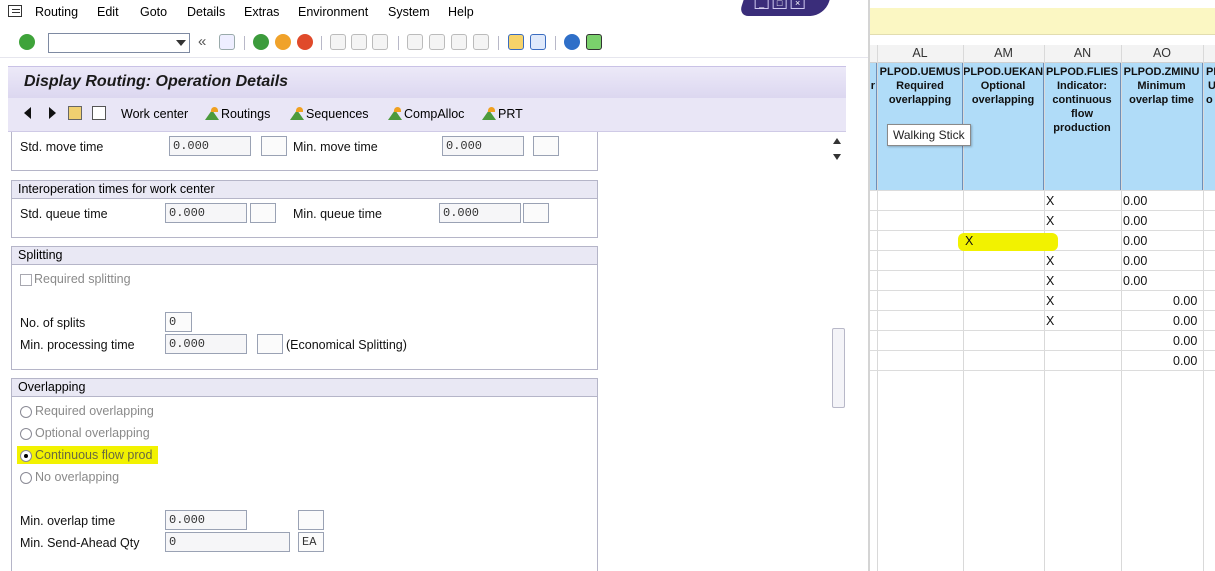  What do you see at coordinates (873, 126) in the screenshot?
I see `header-cell-clipped-left: r` at bounding box center [873, 126].